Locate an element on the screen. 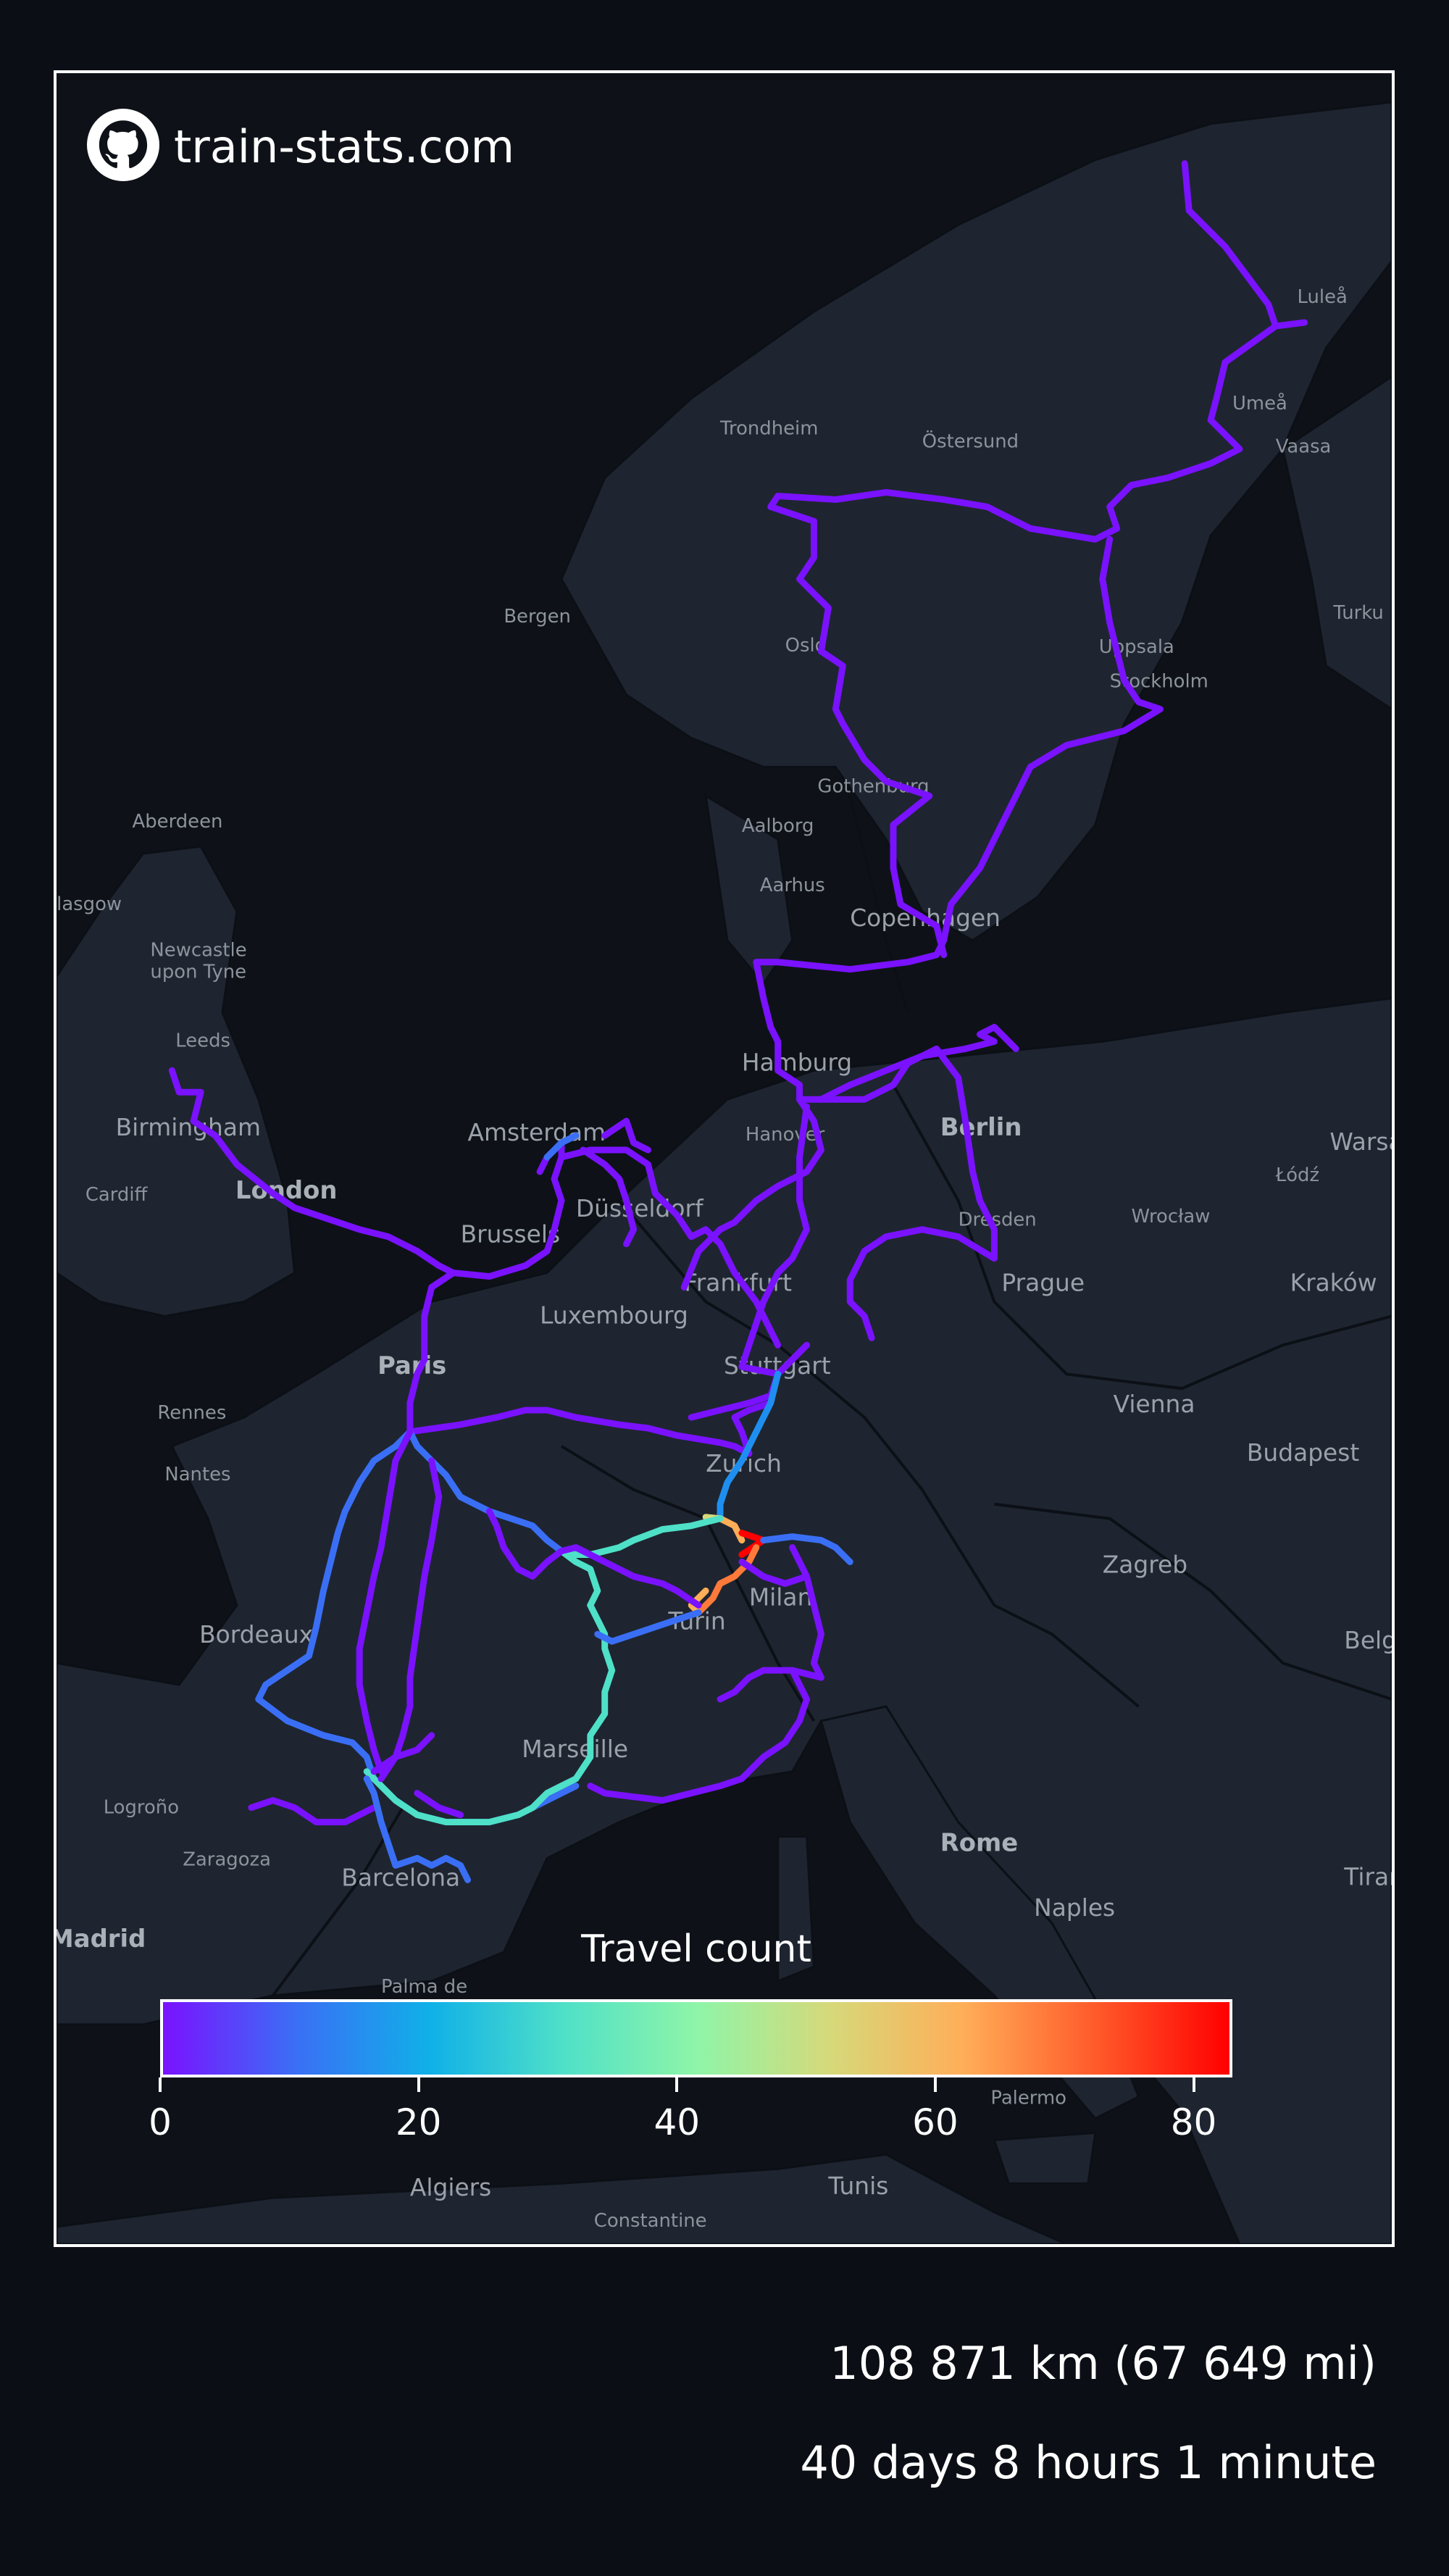 This screenshot has width=1449, height=2576. city-label: Nantes is located at coordinates (197, 1474).